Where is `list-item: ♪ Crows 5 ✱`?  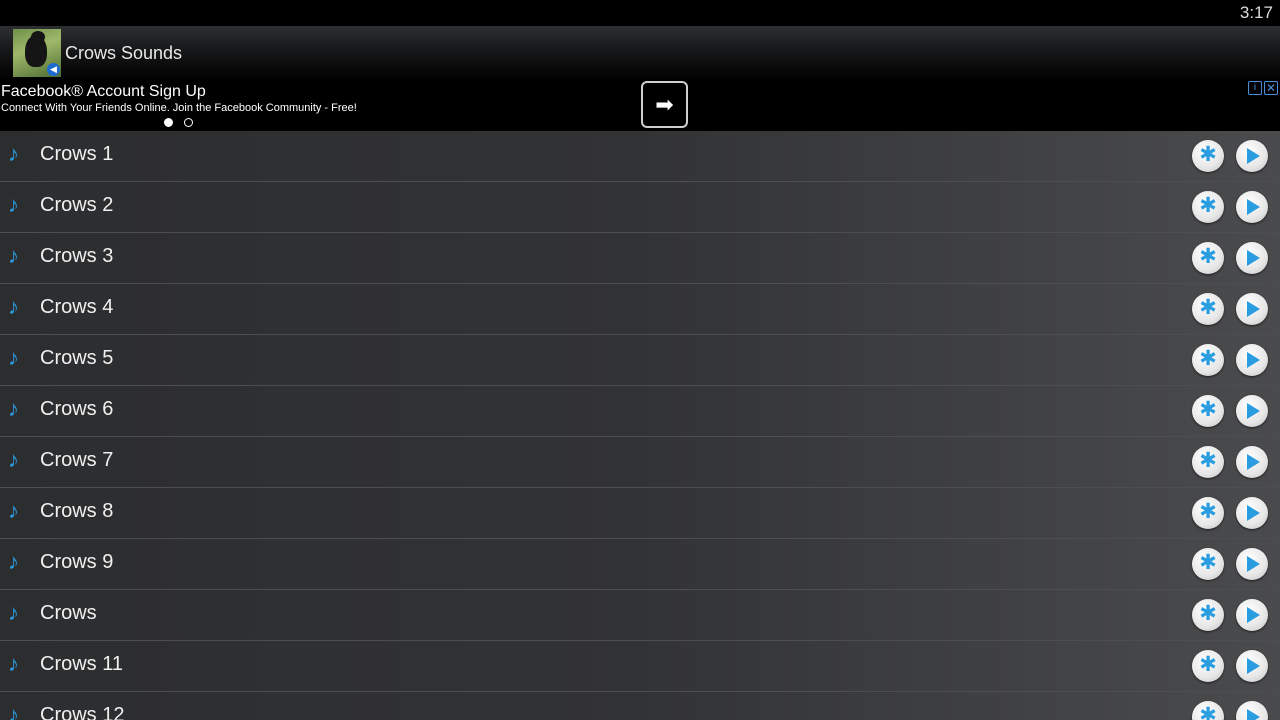 list-item: ♪ Crows 5 ✱ is located at coordinates (640, 360).